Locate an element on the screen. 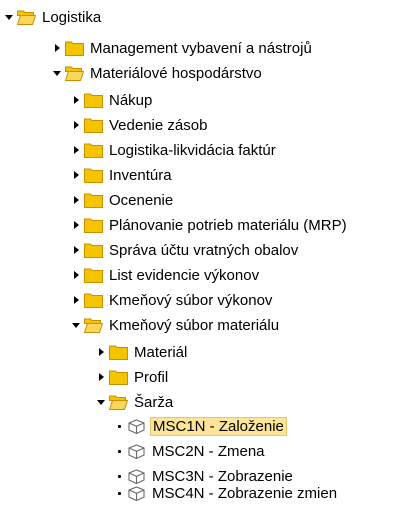 This screenshot has width=398, height=505. tree-node-kmenovy-subor-vykonov: Kmeňový súbor výkonov is located at coordinates (172, 300).